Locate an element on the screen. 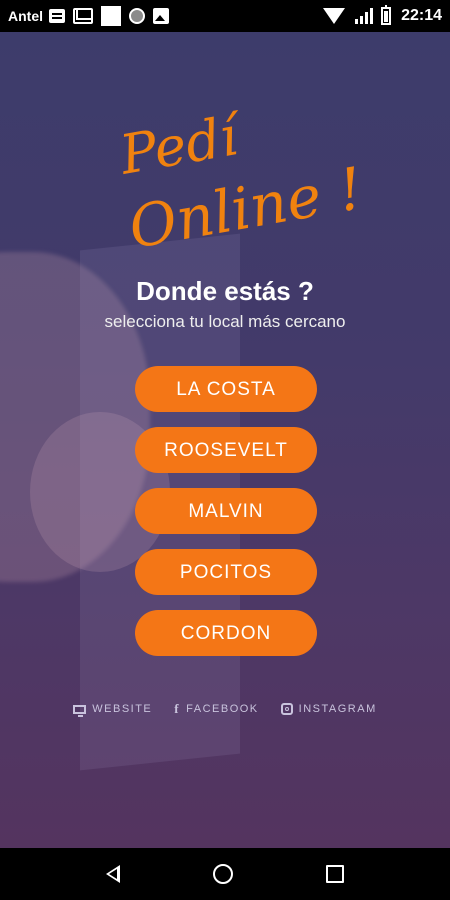 The width and height of the screenshot is (450, 900). wifi-icon is located at coordinates (334, 16).